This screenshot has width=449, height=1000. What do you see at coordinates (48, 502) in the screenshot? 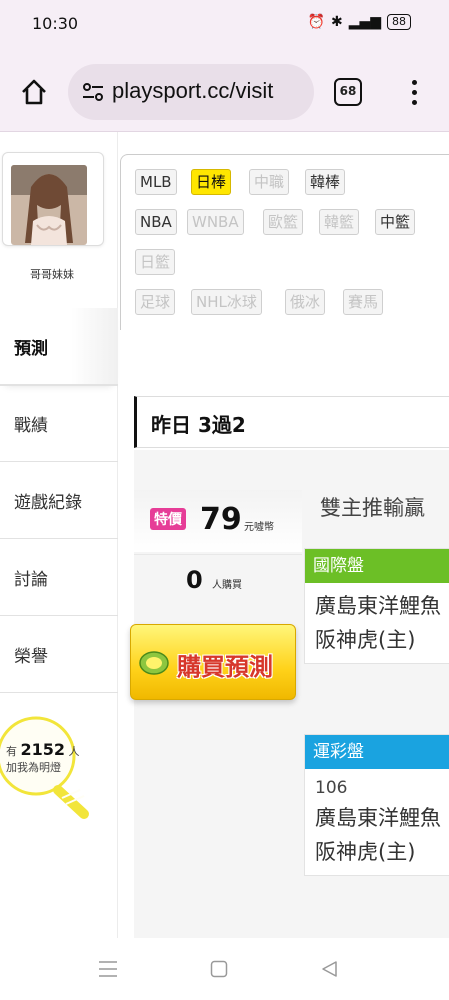
I see `sidebar-item-label: 遊戲紀錄` at bounding box center [48, 502].